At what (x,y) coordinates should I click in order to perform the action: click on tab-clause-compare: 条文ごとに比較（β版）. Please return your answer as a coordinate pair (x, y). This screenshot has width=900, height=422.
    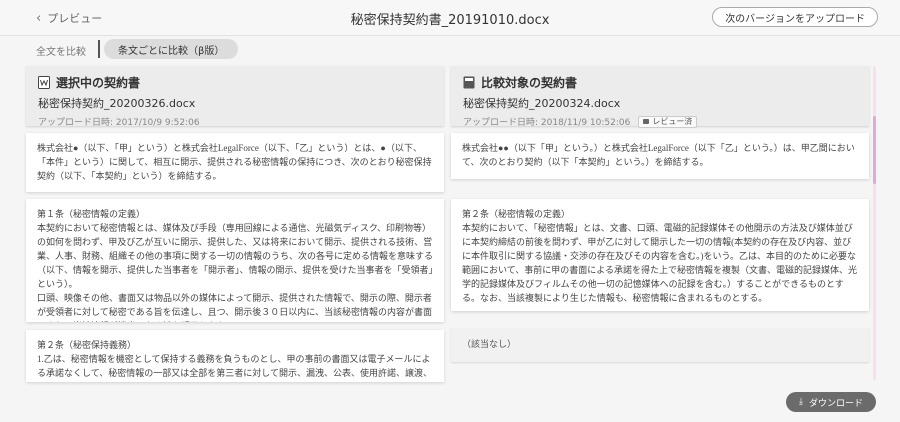
    Looking at the image, I should click on (171, 49).